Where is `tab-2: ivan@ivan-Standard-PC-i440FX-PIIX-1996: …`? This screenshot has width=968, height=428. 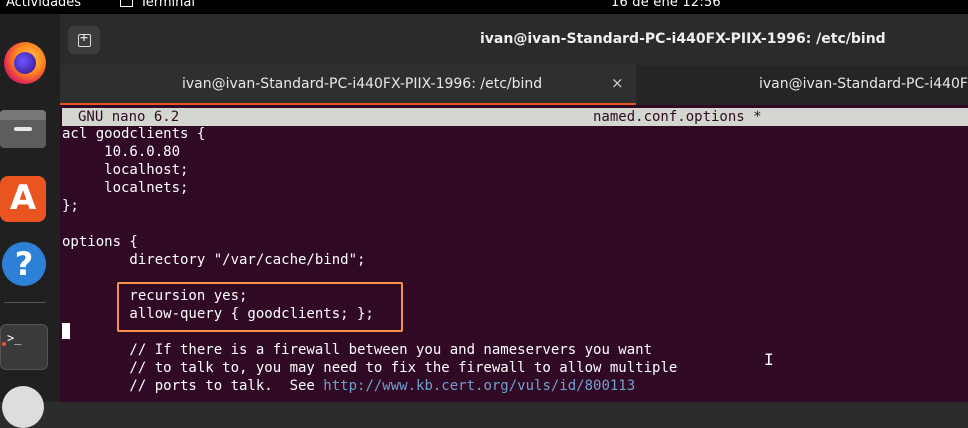
tab-2: ivan@ivan-Standard-PC-i440FX-PIIX-1996: … is located at coordinates (803, 85).